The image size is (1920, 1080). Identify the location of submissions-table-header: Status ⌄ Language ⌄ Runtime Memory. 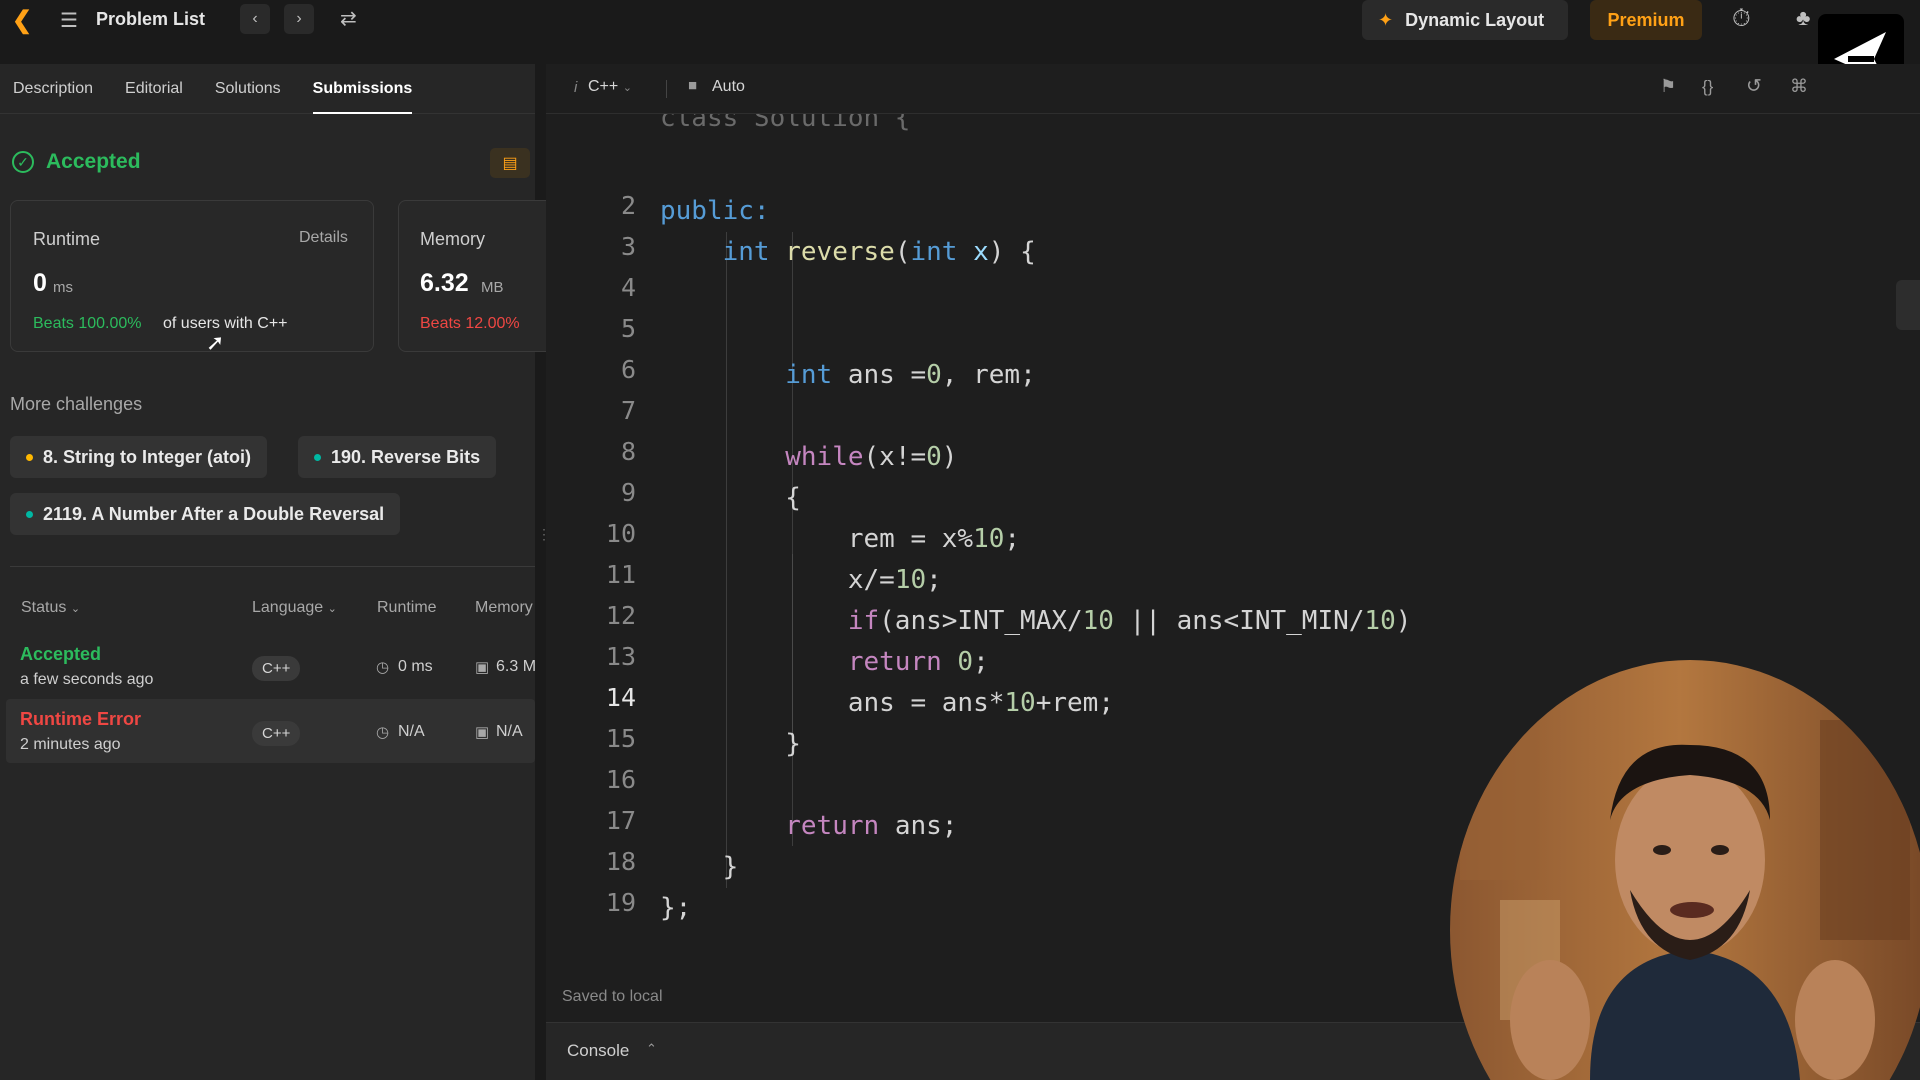
(267, 612).